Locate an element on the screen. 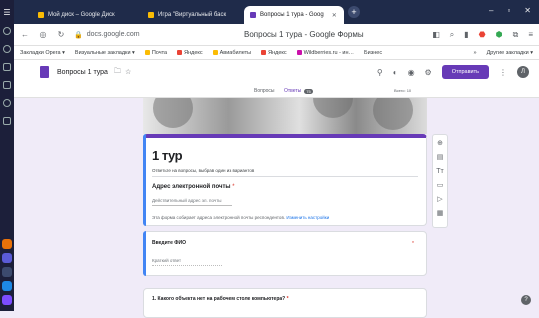 This screenshot has width=539, height=318. question-title: Введите ФИО is located at coordinates (169, 243).